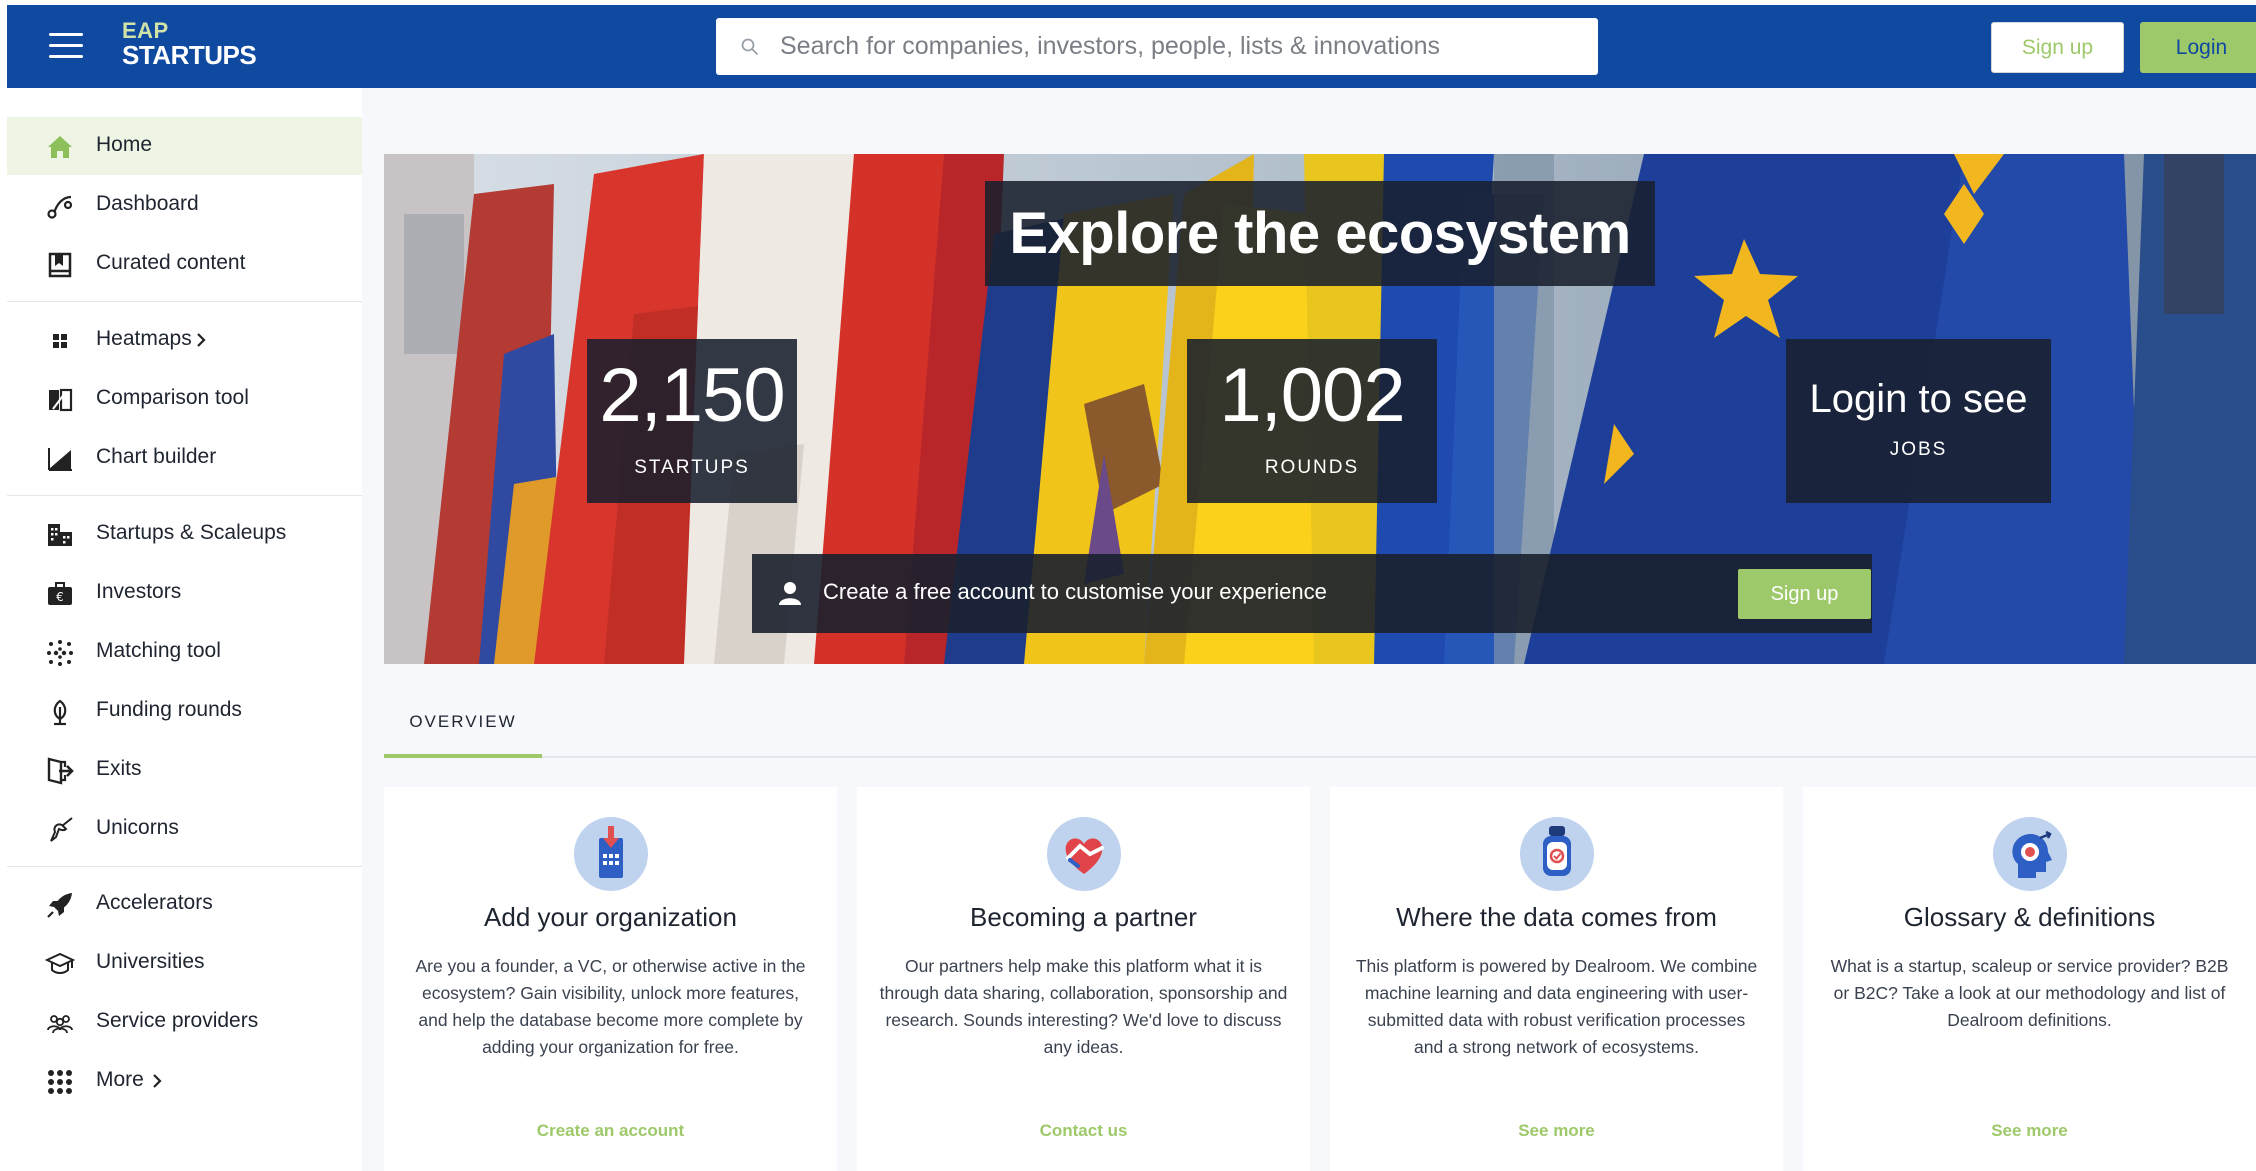 The width and height of the screenshot is (2256, 1171). I want to click on sidebar-item-universities: Universities, so click(184, 963).